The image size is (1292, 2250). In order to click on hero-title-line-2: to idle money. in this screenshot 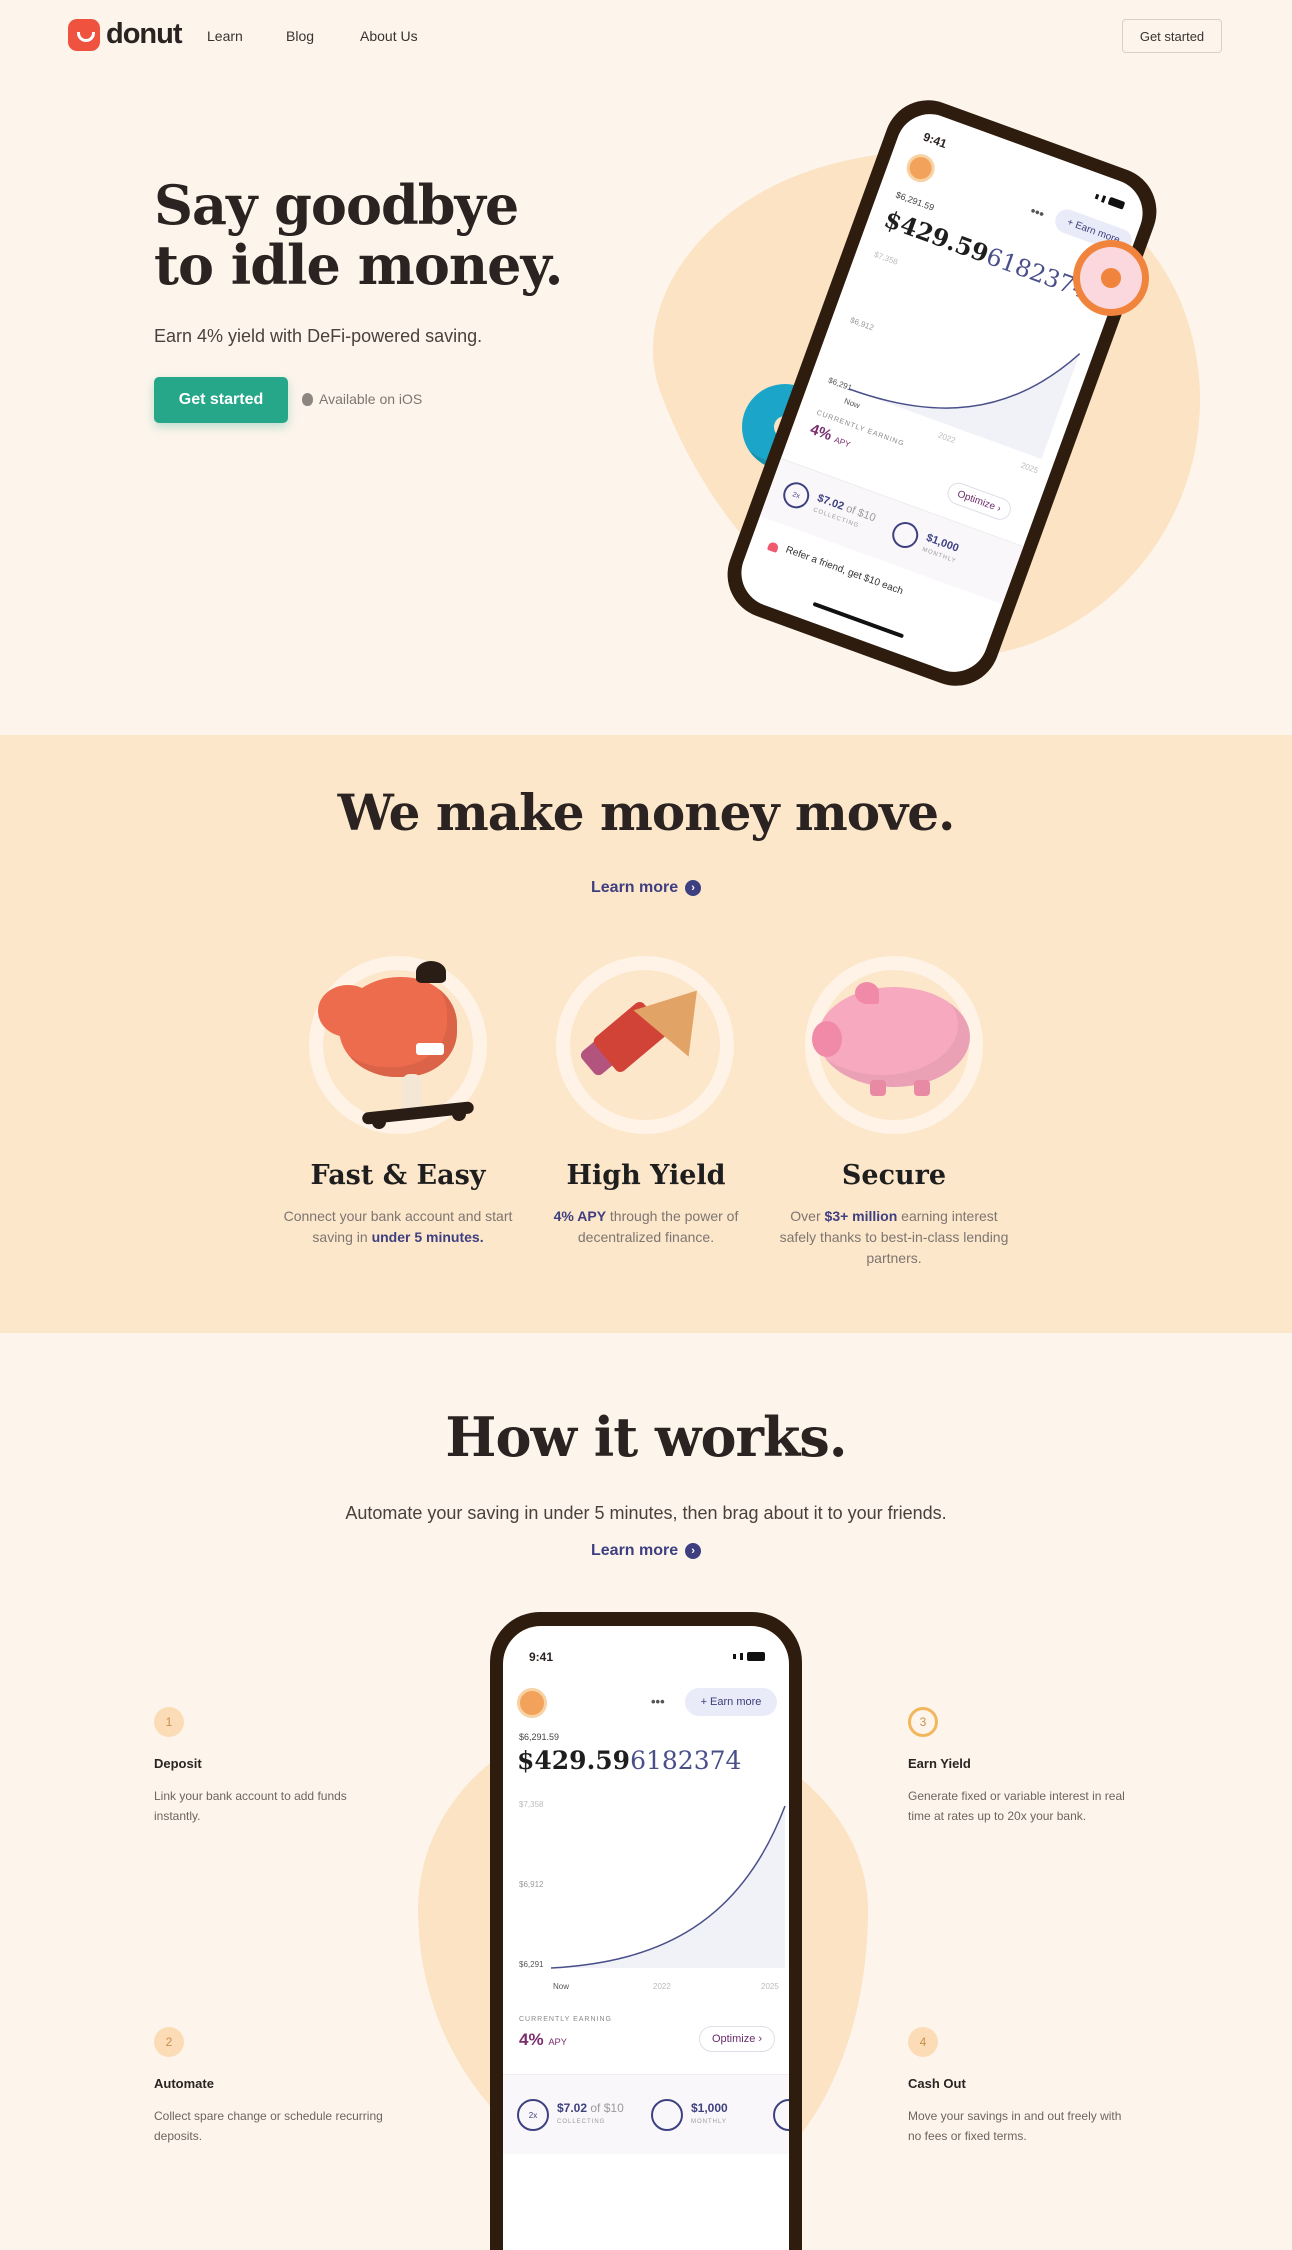, I will do `click(358, 265)`.